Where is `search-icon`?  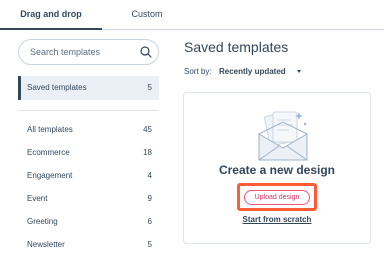 search-icon is located at coordinates (146, 52).